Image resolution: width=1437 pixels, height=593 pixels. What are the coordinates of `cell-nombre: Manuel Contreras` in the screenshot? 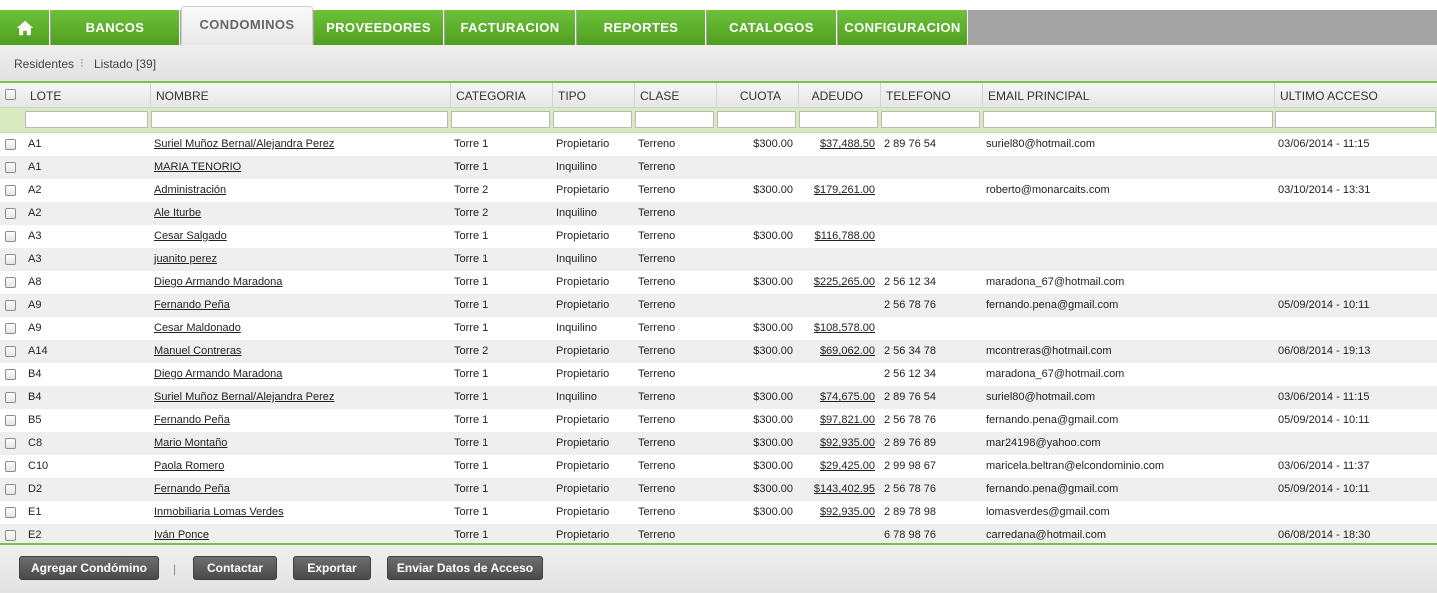 It's located at (197, 351).